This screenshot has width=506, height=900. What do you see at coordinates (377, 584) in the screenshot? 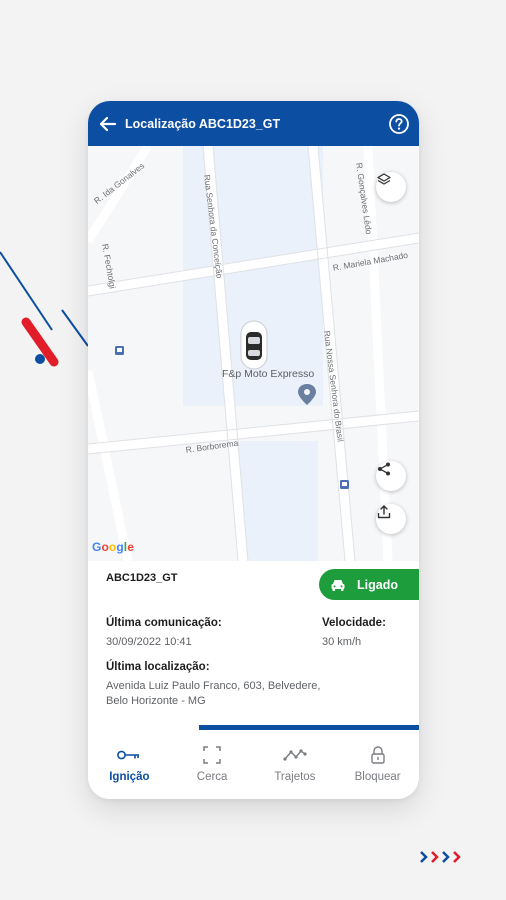
I see `status-label: Ligado` at bounding box center [377, 584].